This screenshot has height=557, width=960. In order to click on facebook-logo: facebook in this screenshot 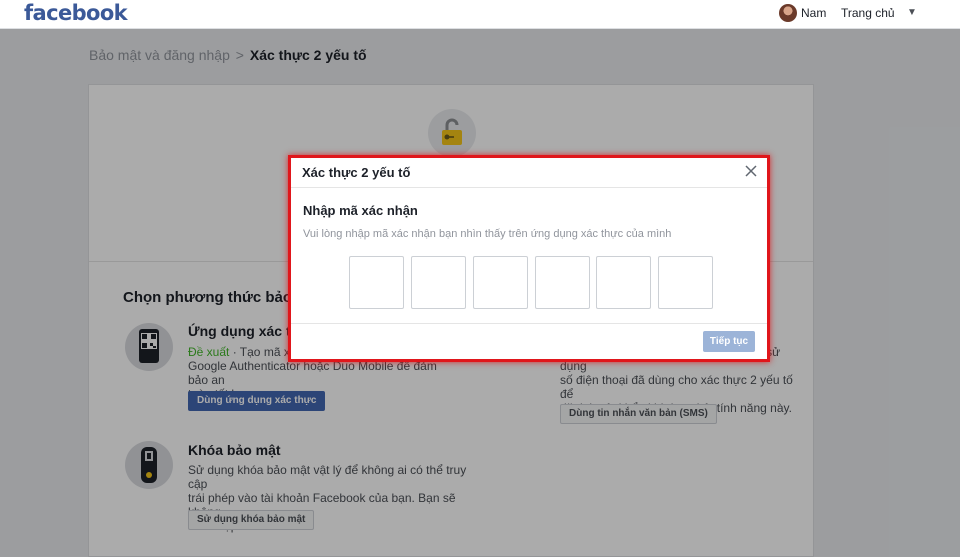, I will do `click(76, 13)`.